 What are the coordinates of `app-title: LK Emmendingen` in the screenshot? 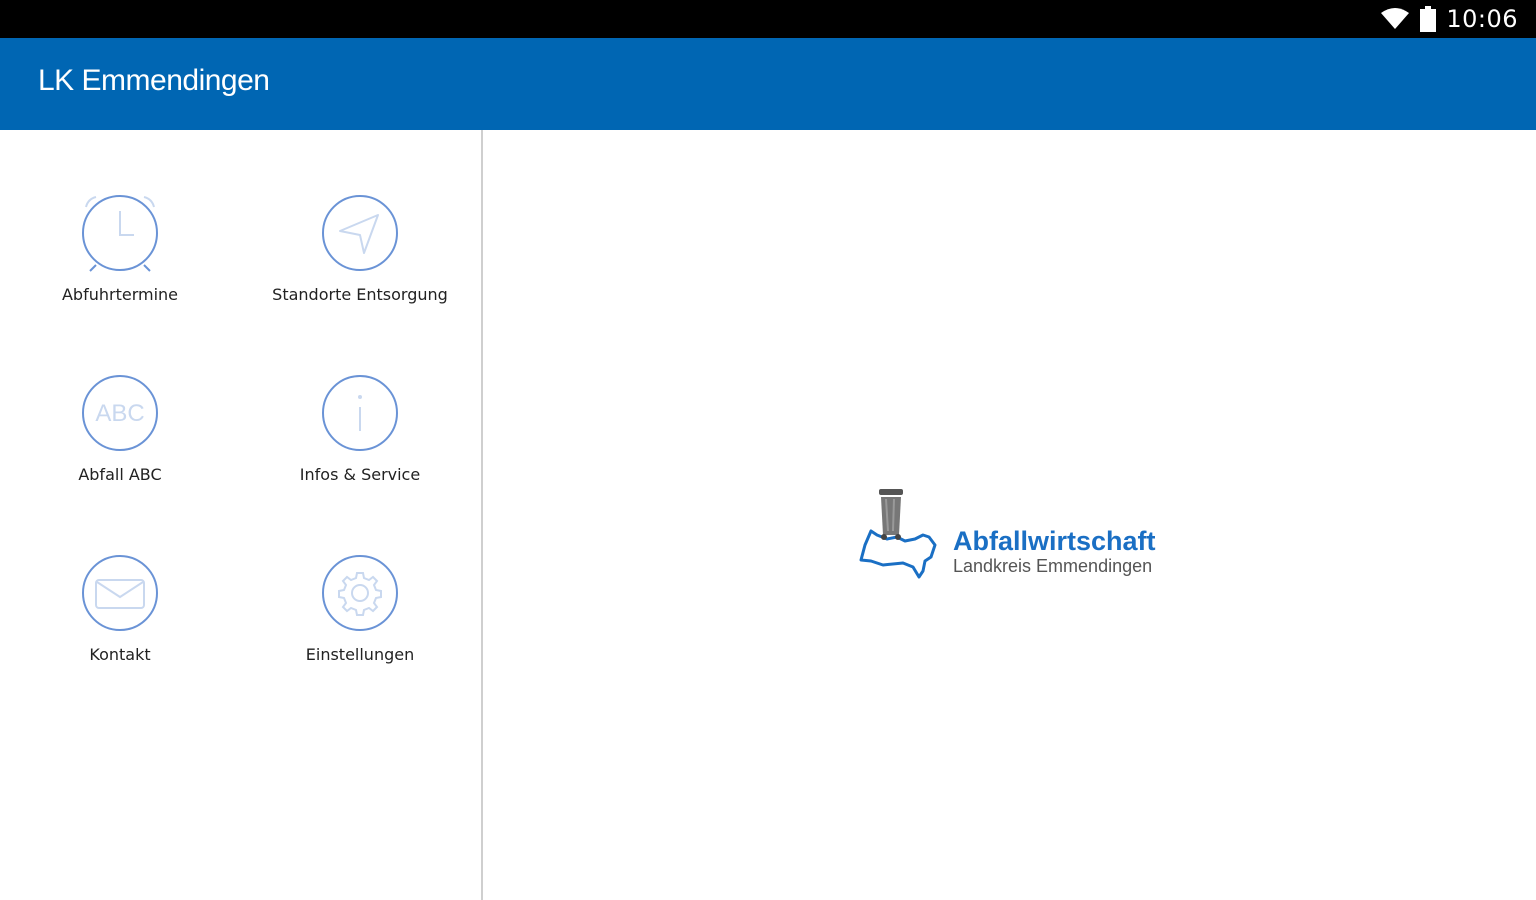 It's located at (154, 80).